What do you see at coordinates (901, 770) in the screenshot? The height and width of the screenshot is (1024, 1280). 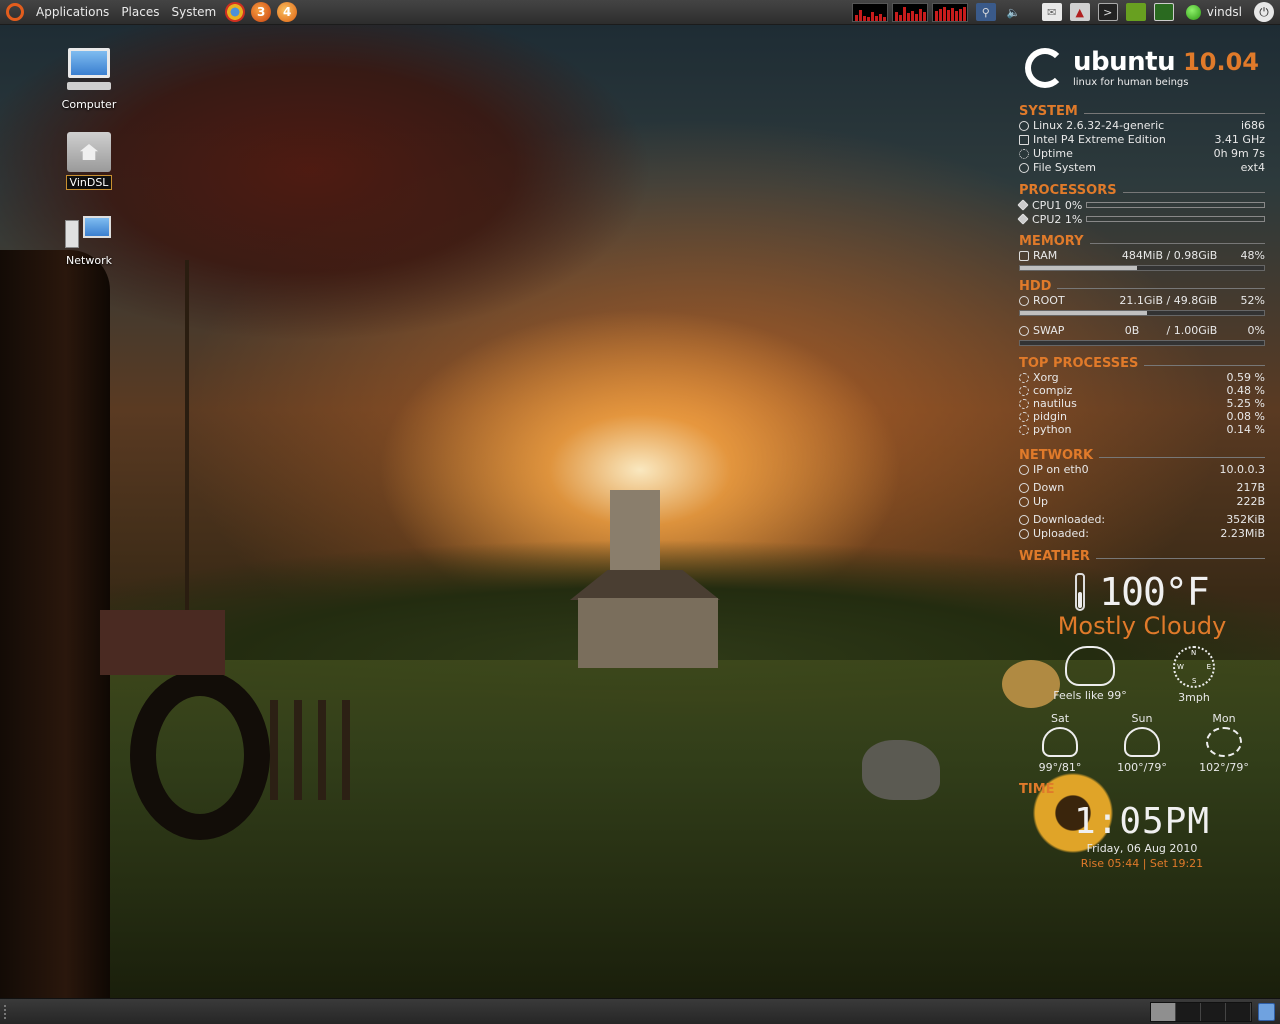 I see `rock` at bounding box center [901, 770].